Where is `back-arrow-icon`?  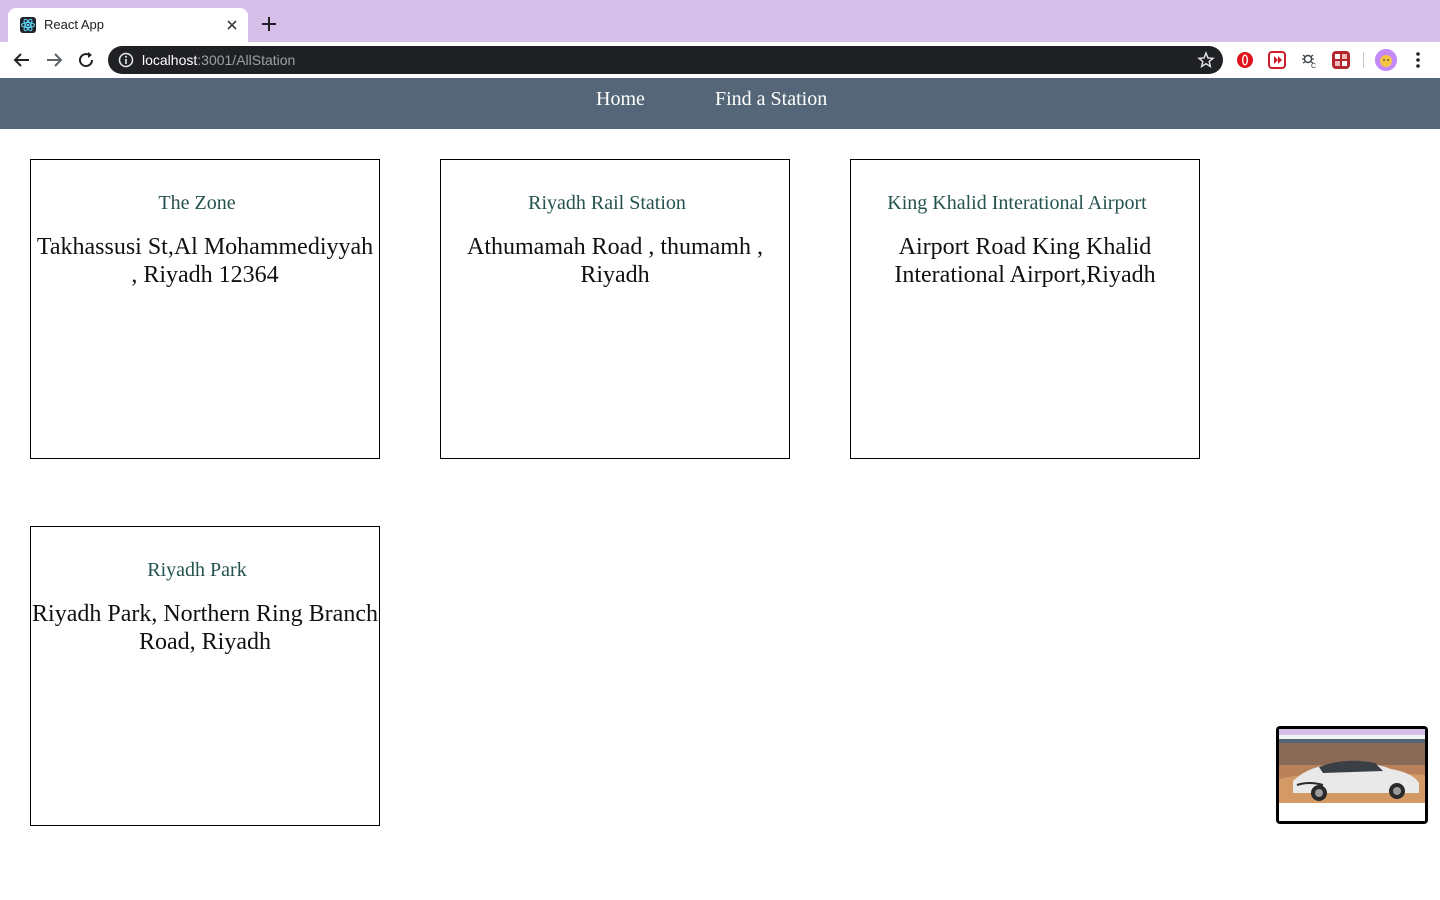 back-arrow-icon is located at coordinates (22, 60).